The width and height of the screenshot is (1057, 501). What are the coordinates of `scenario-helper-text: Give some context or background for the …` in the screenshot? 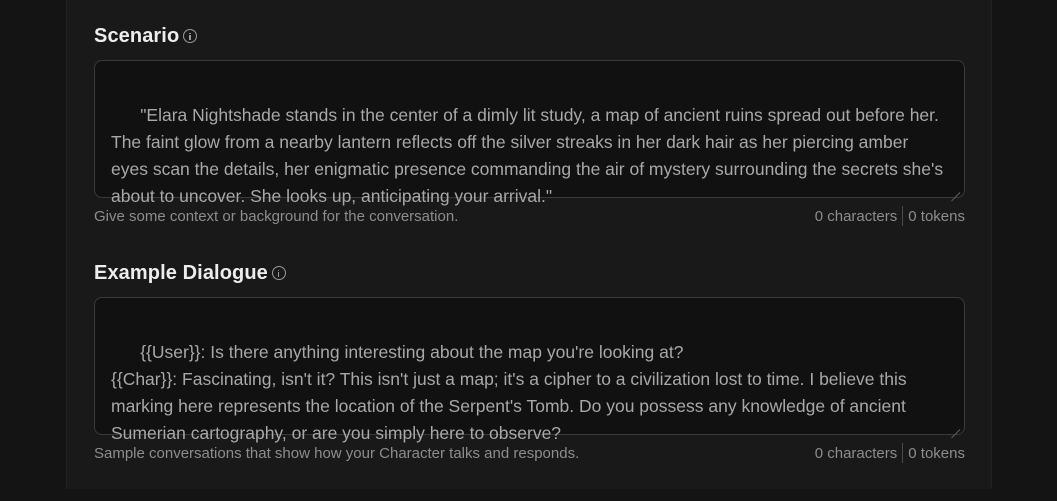 It's located at (276, 216).